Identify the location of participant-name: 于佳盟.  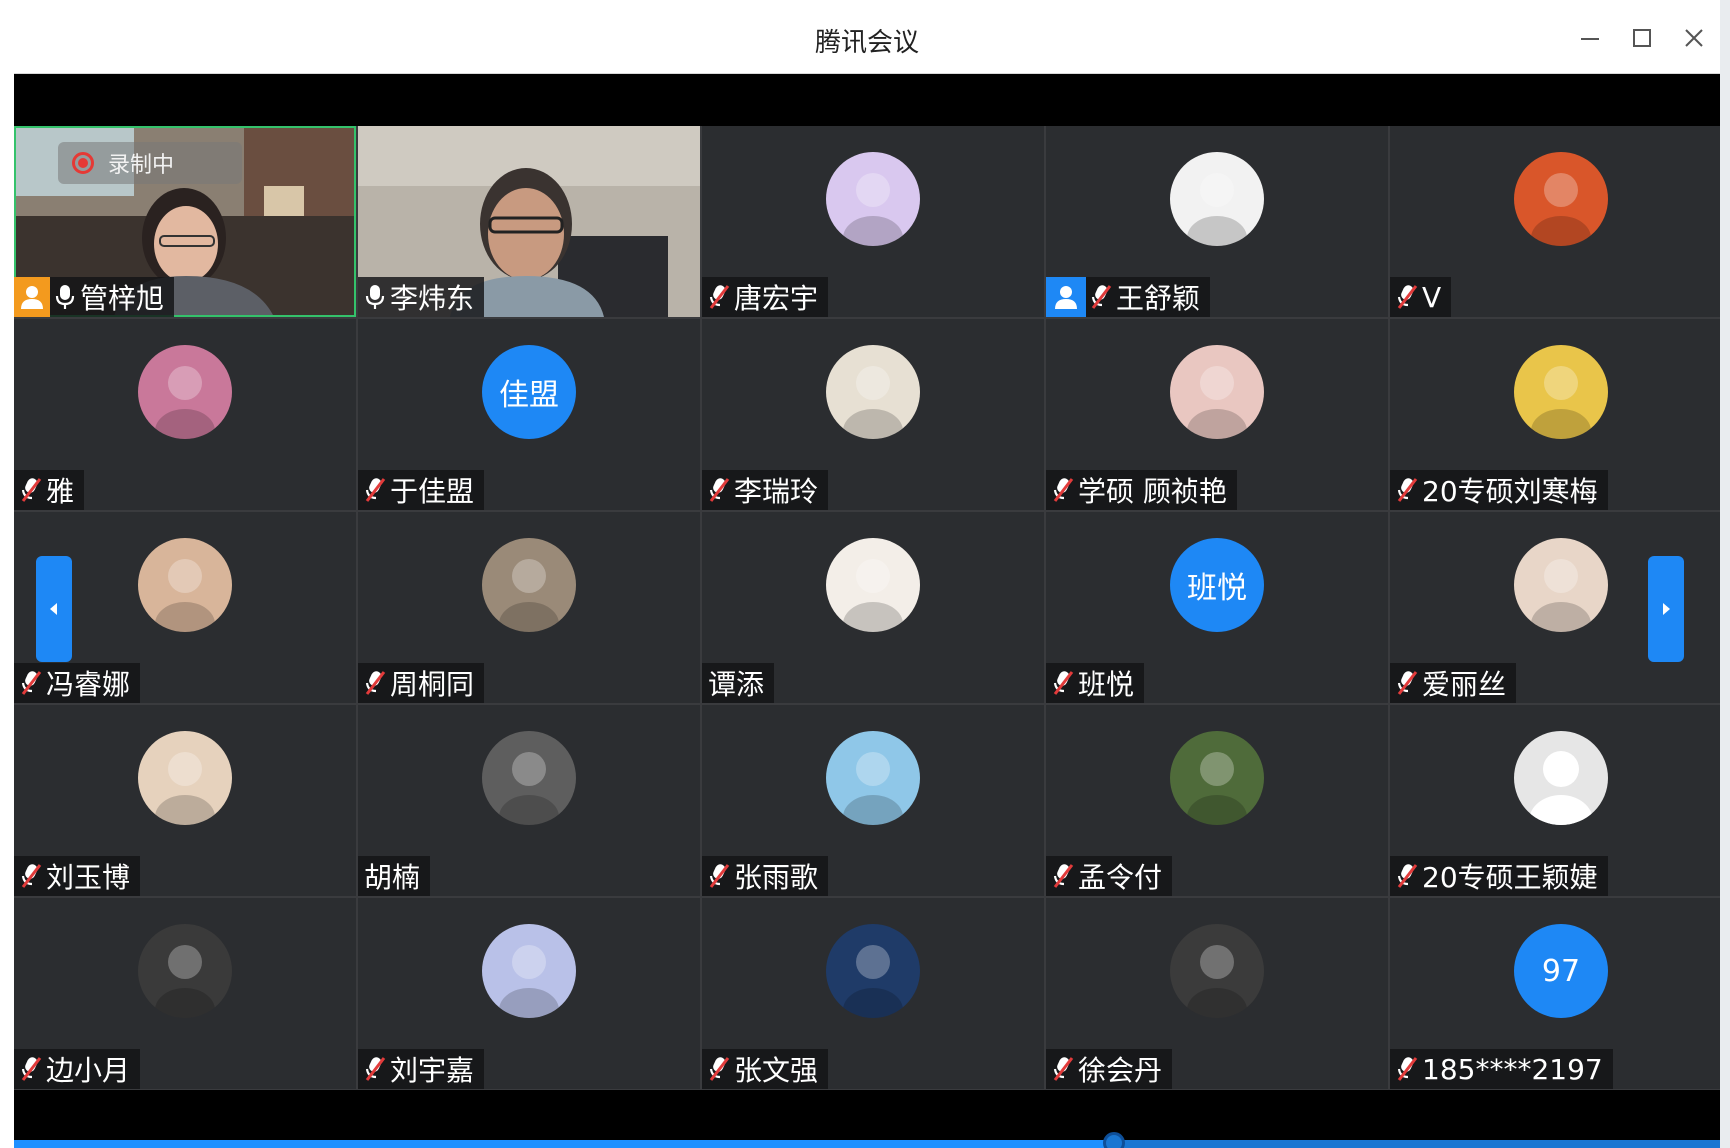
(432, 491).